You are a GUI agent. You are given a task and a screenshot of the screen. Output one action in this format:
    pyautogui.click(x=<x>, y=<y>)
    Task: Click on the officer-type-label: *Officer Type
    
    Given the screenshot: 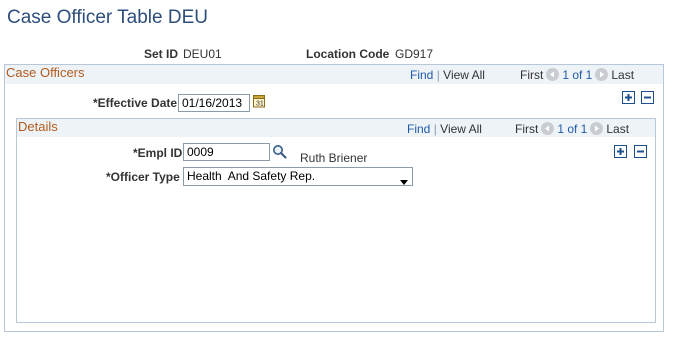 What is the action you would take?
    pyautogui.click(x=143, y=177)
    